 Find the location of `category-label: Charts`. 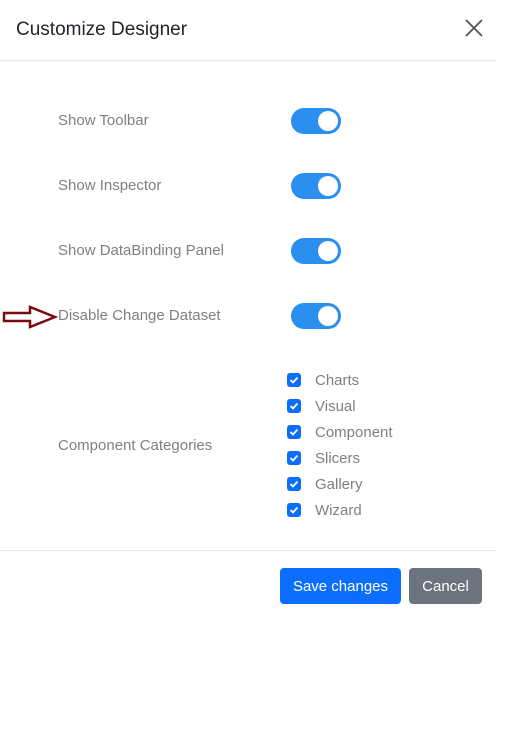

category-label: Charts is located at coordinates (337, 380).